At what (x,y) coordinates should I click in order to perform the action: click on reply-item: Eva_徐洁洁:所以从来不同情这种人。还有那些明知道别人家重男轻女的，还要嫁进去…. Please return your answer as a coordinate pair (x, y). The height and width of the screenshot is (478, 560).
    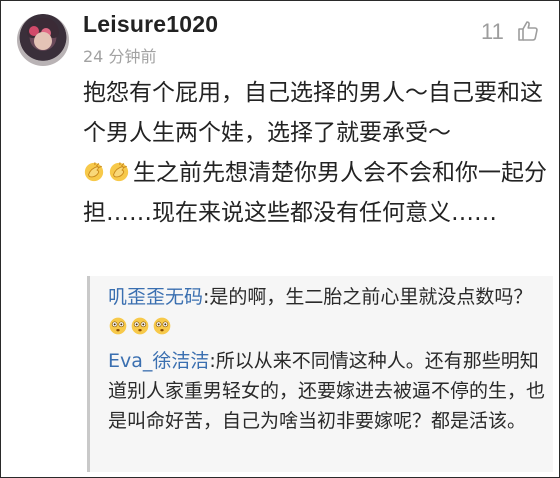
    Looking at the image, I should click on (328, 391).